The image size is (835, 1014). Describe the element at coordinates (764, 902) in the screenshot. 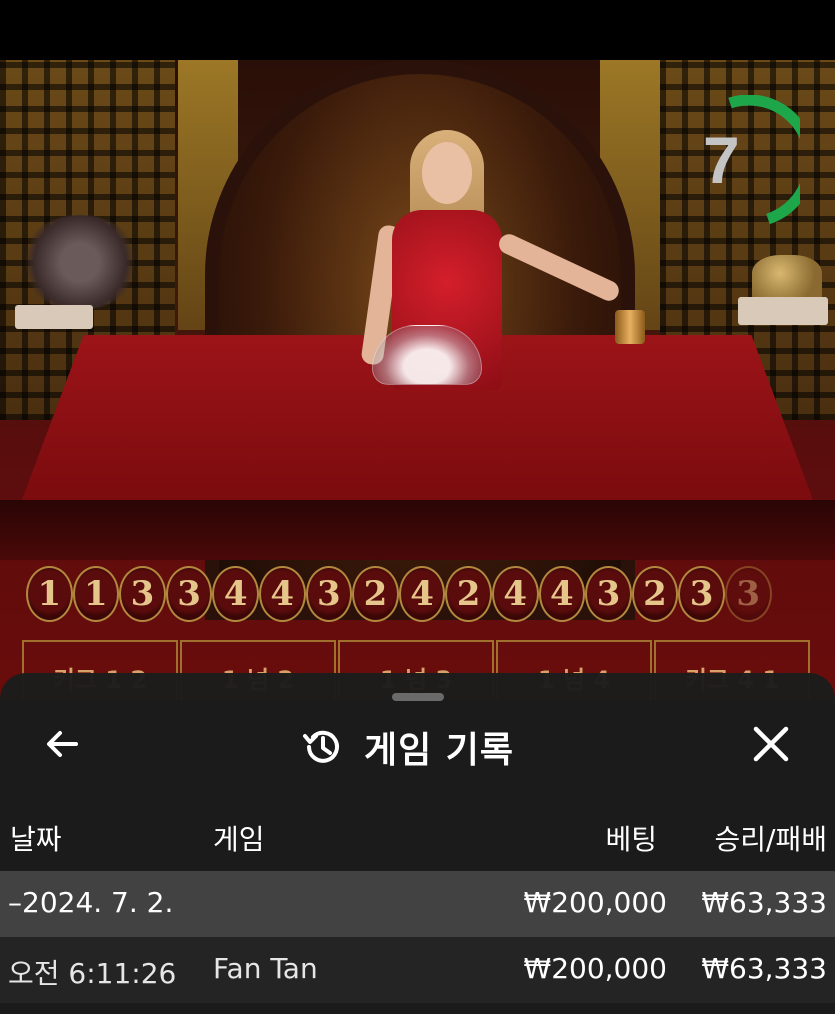

I see `day-group-win-loss: ₩63,333` at that location.